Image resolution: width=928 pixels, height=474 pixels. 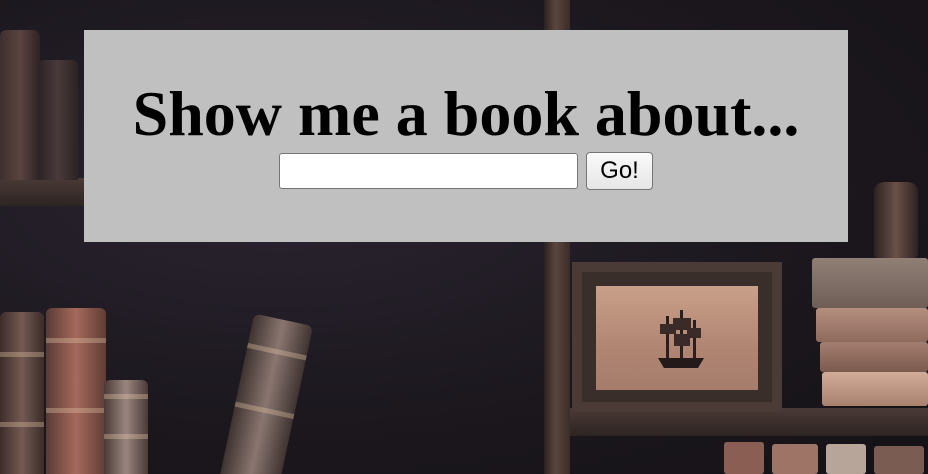 What do you see at coordinates (429, 171) in the screenshot?
I see `topic-search-input` at bounding box center [429, 171].